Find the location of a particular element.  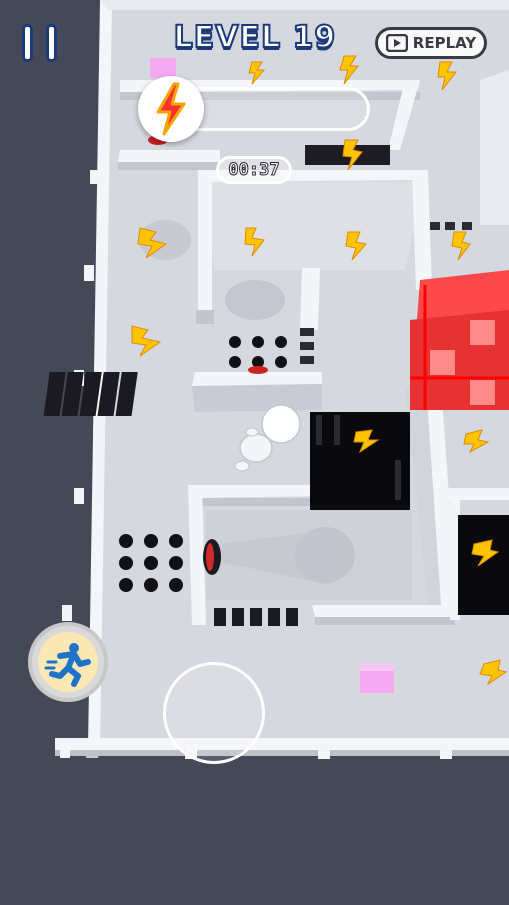

sprint-ability-button is located at coordinates (68, 662).